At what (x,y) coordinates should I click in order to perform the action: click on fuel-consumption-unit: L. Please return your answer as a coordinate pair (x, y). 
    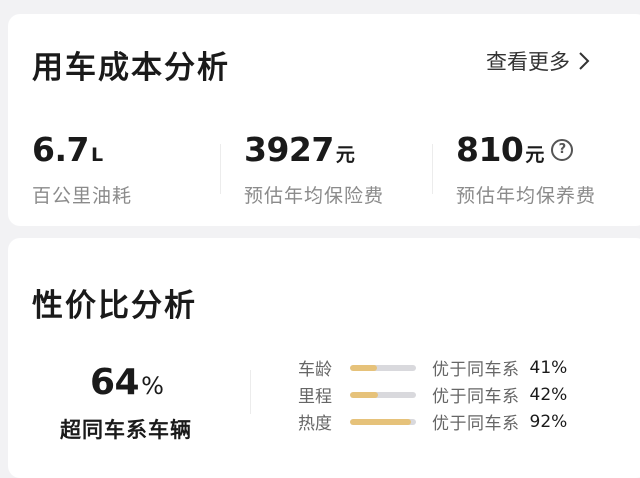
    Looking at the image, I should click on (97, 155).